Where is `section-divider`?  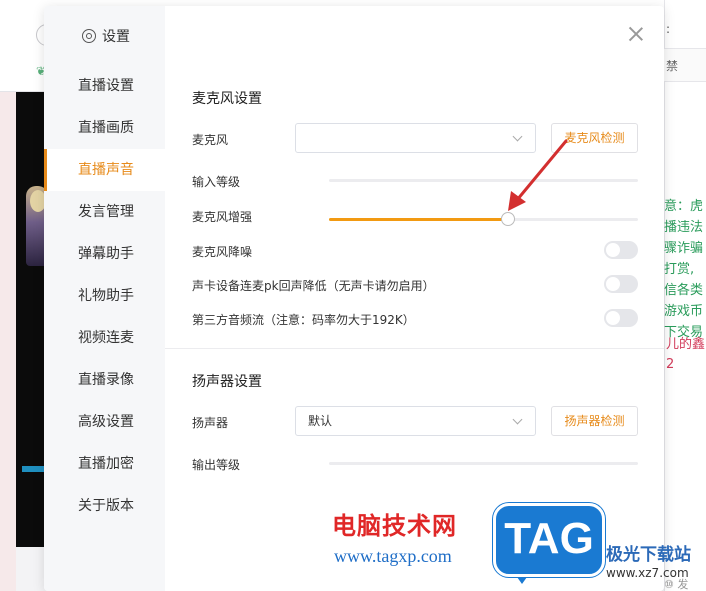 section-divider is located at coordinates (414, 348).